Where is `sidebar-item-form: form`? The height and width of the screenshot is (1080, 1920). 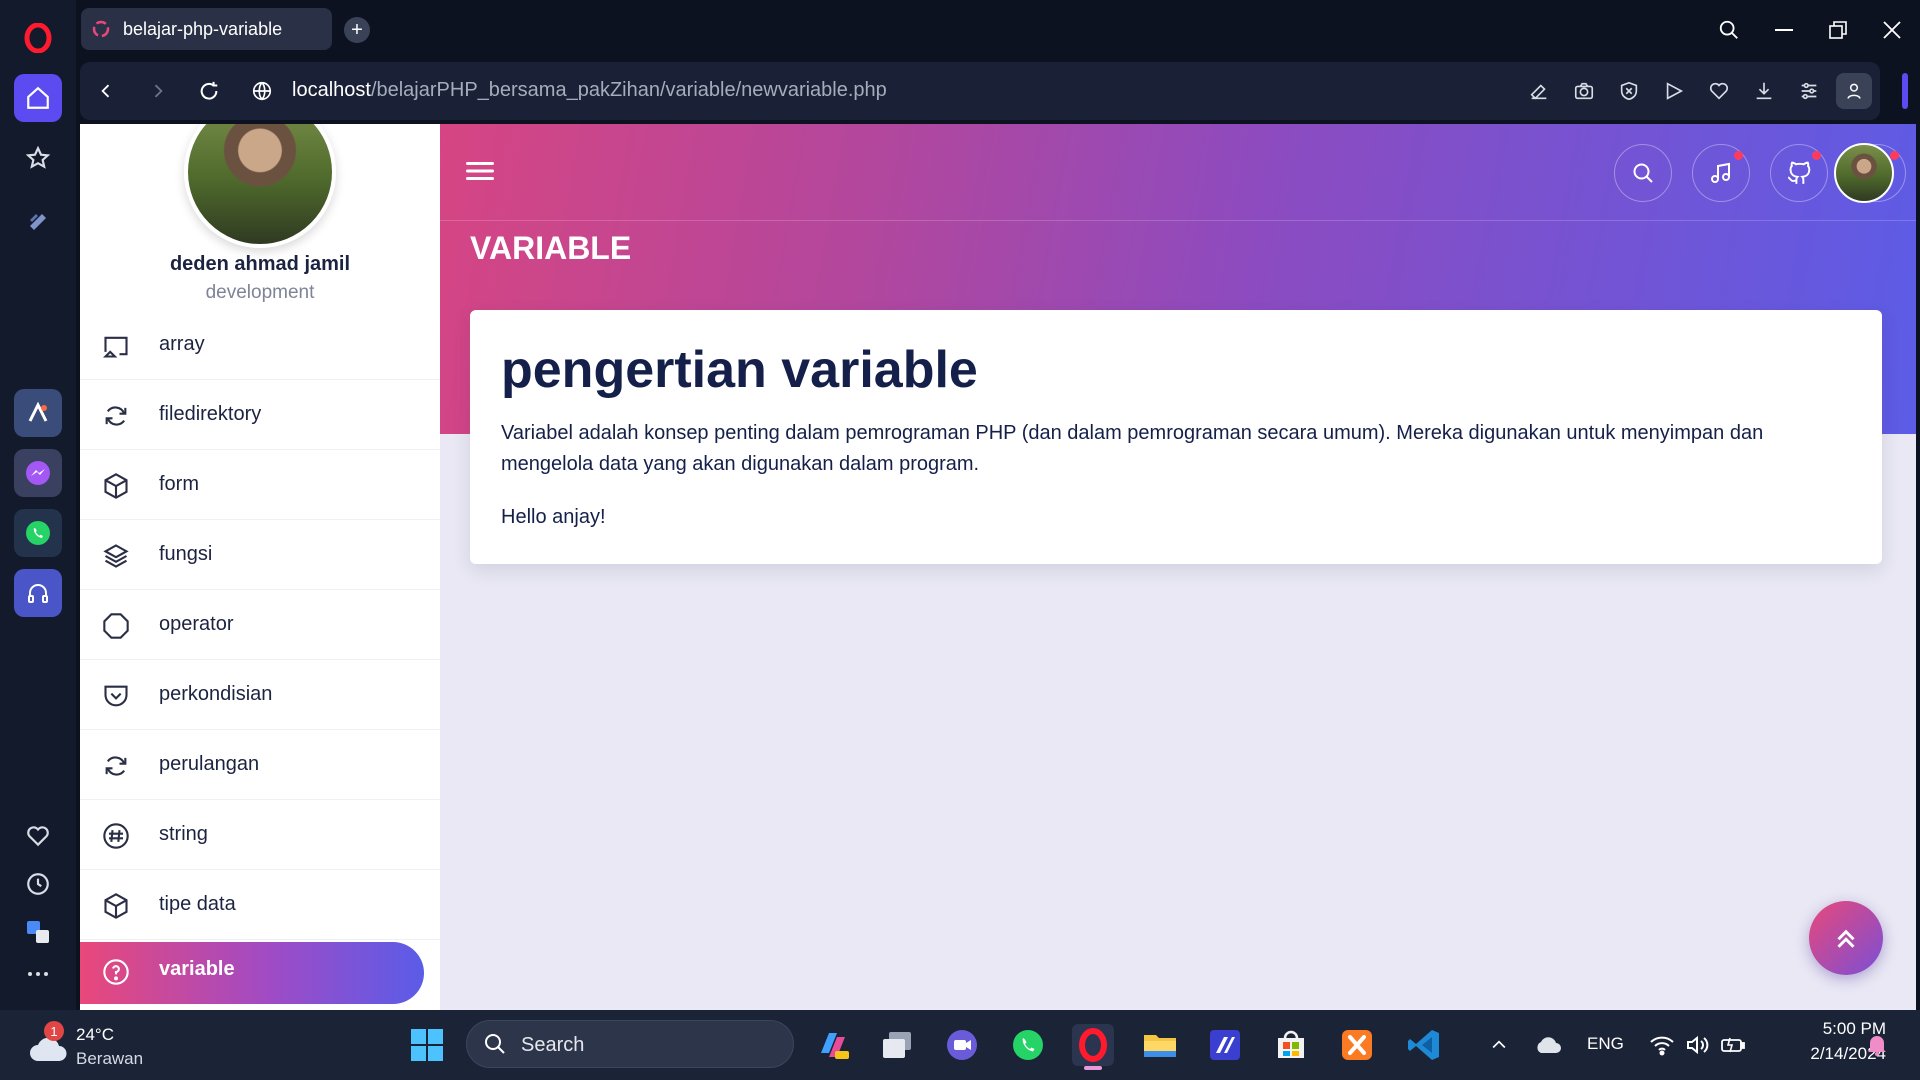 sidebar-item-form: form is located at coordinates (260, 485).